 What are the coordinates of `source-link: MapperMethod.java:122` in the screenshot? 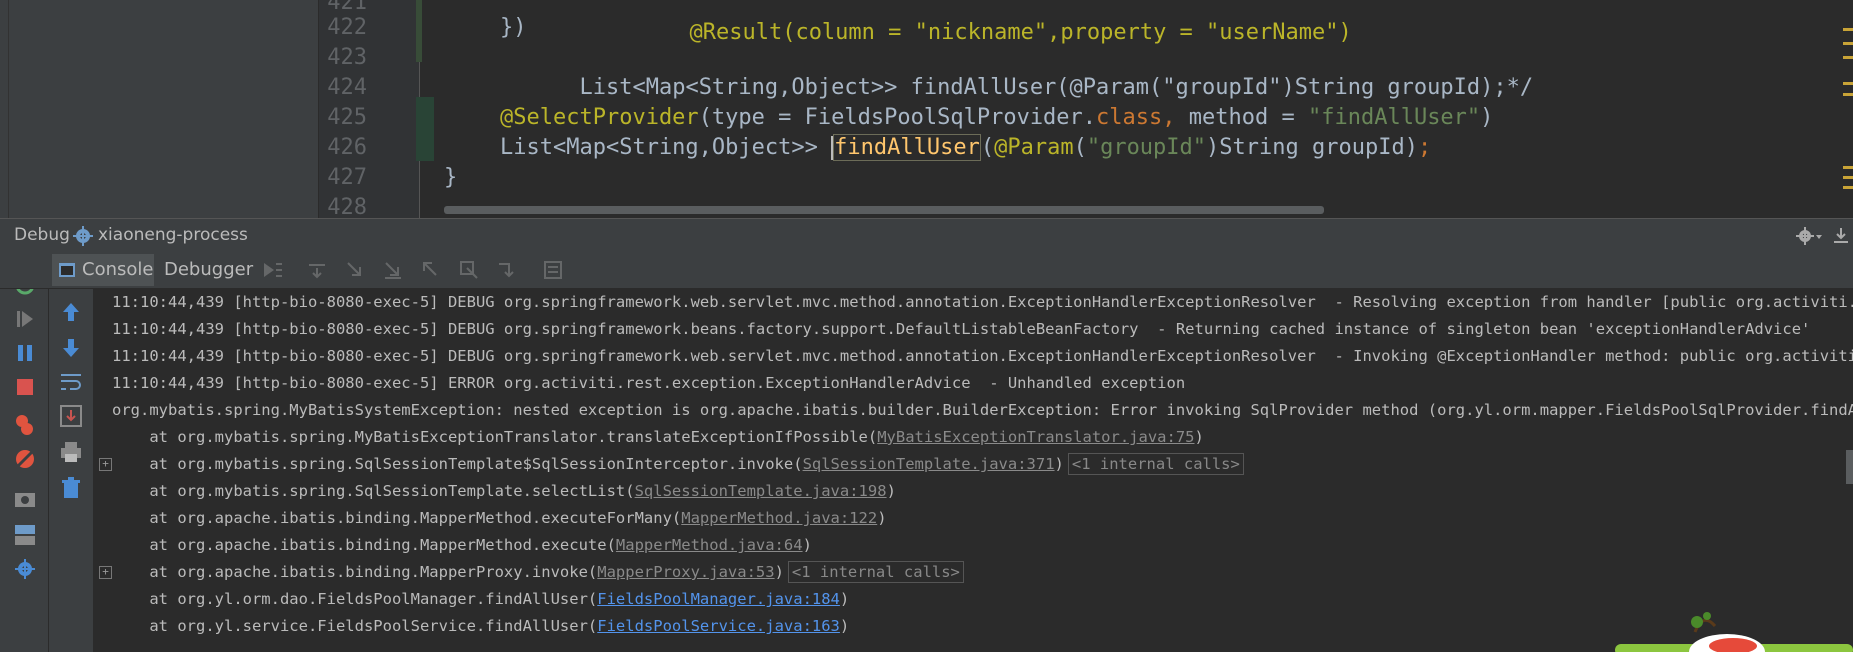 It's located at (779, 518).